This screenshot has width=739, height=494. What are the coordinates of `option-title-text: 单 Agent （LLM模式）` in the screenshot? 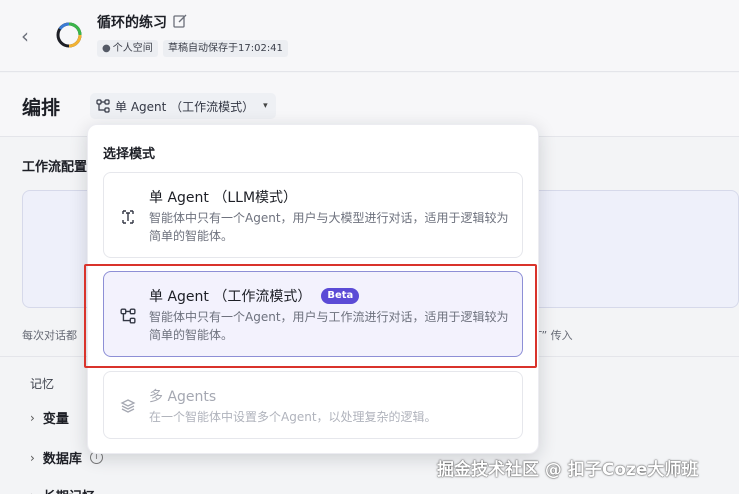 It's located at (223, 198).